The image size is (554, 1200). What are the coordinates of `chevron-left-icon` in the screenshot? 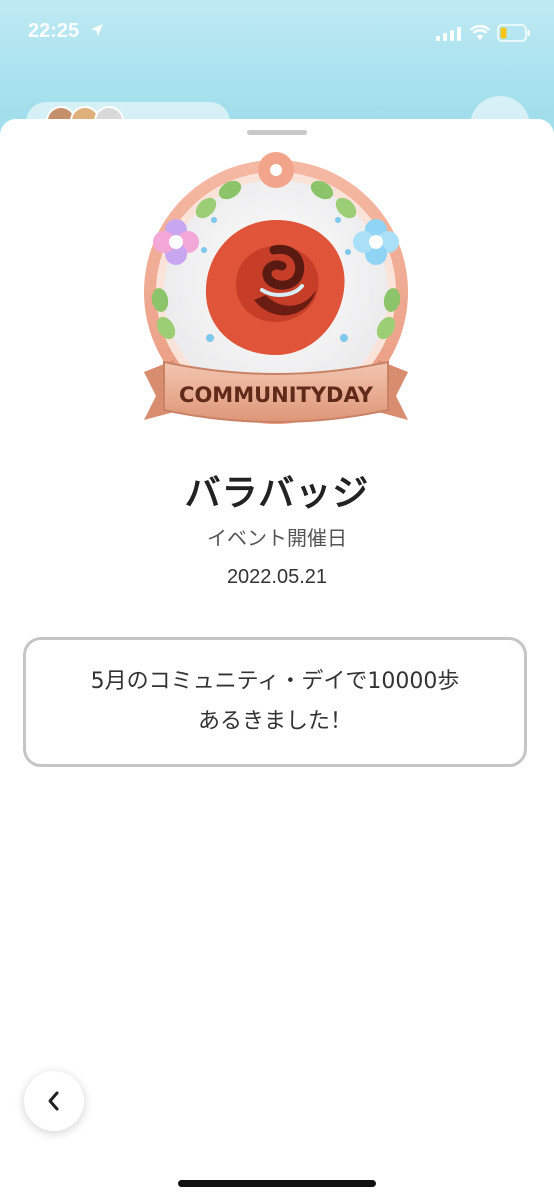 It's located at (53, 1101).